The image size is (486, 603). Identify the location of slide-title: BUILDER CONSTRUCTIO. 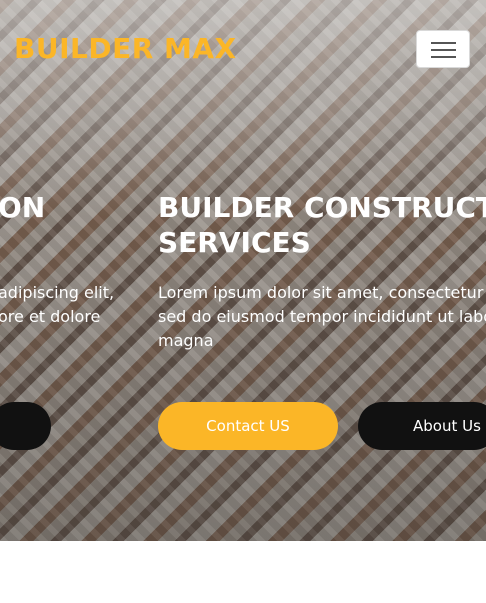
(322, 207).